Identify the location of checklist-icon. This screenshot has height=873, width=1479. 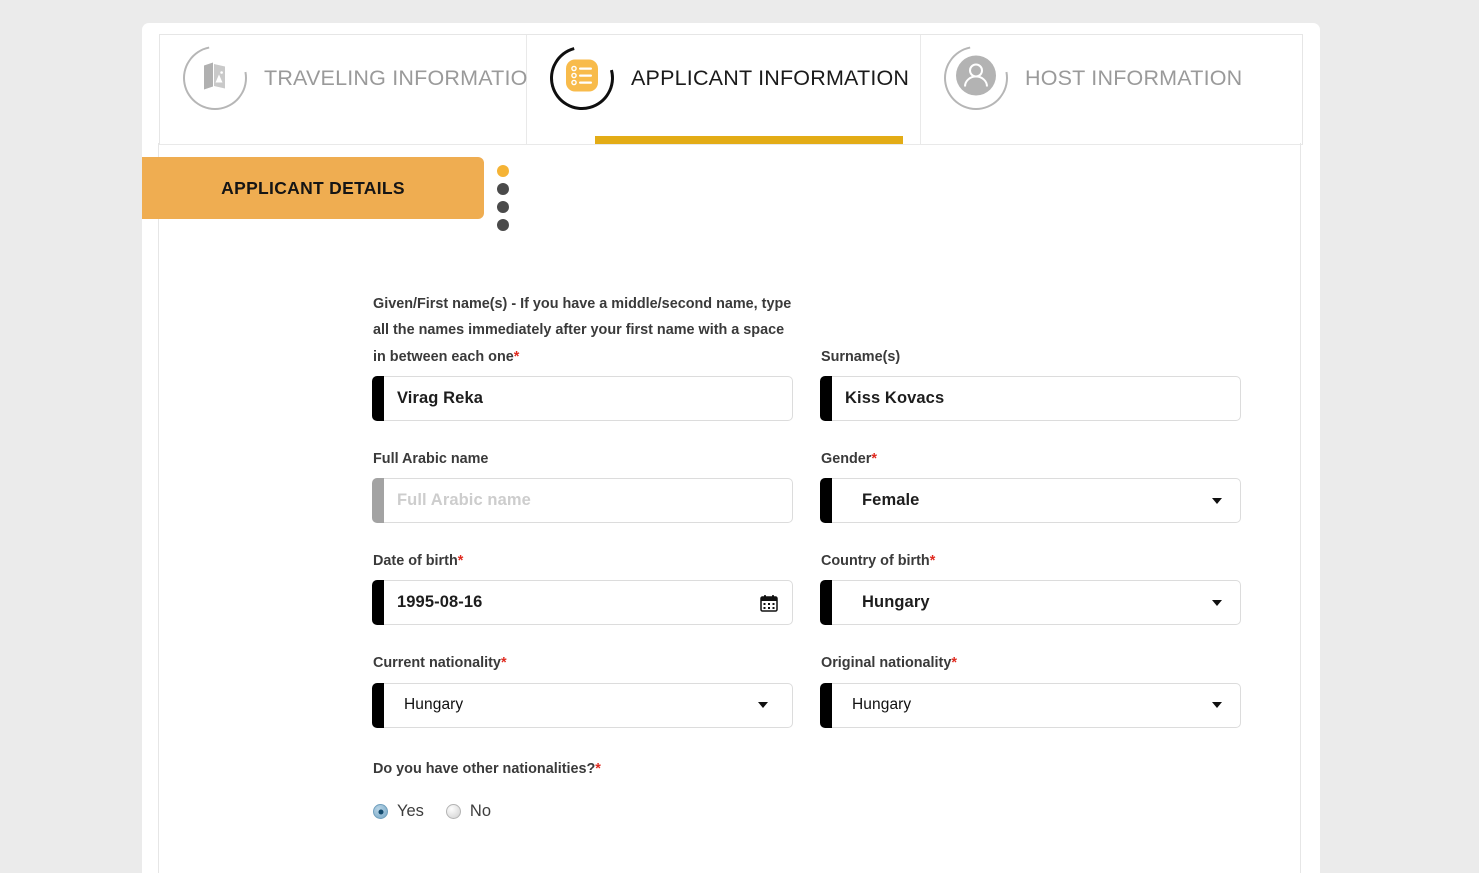
(582, 78).